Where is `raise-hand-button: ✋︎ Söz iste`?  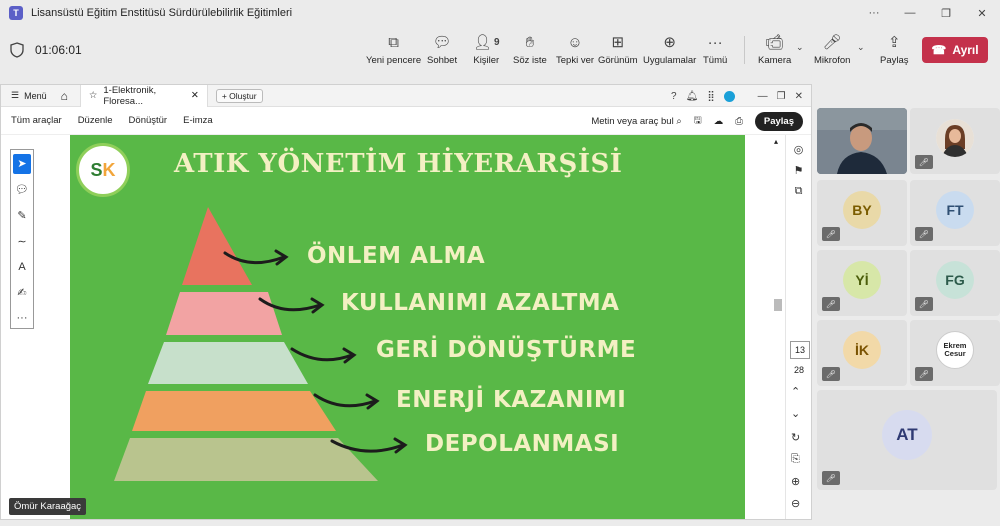 raise-hand-button: ✋︎ Söz iste is located at coordinates (530, 49).